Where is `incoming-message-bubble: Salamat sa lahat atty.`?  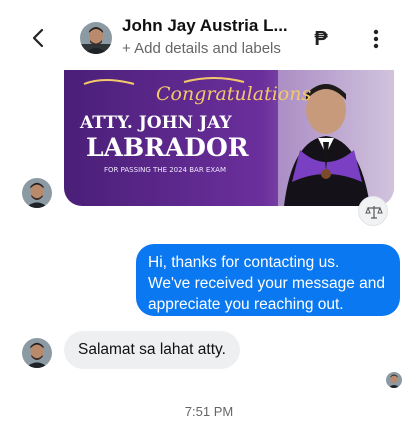 incoming-message-bubble: Salamat sa lahat atty. is located at coordinates (152, 350).